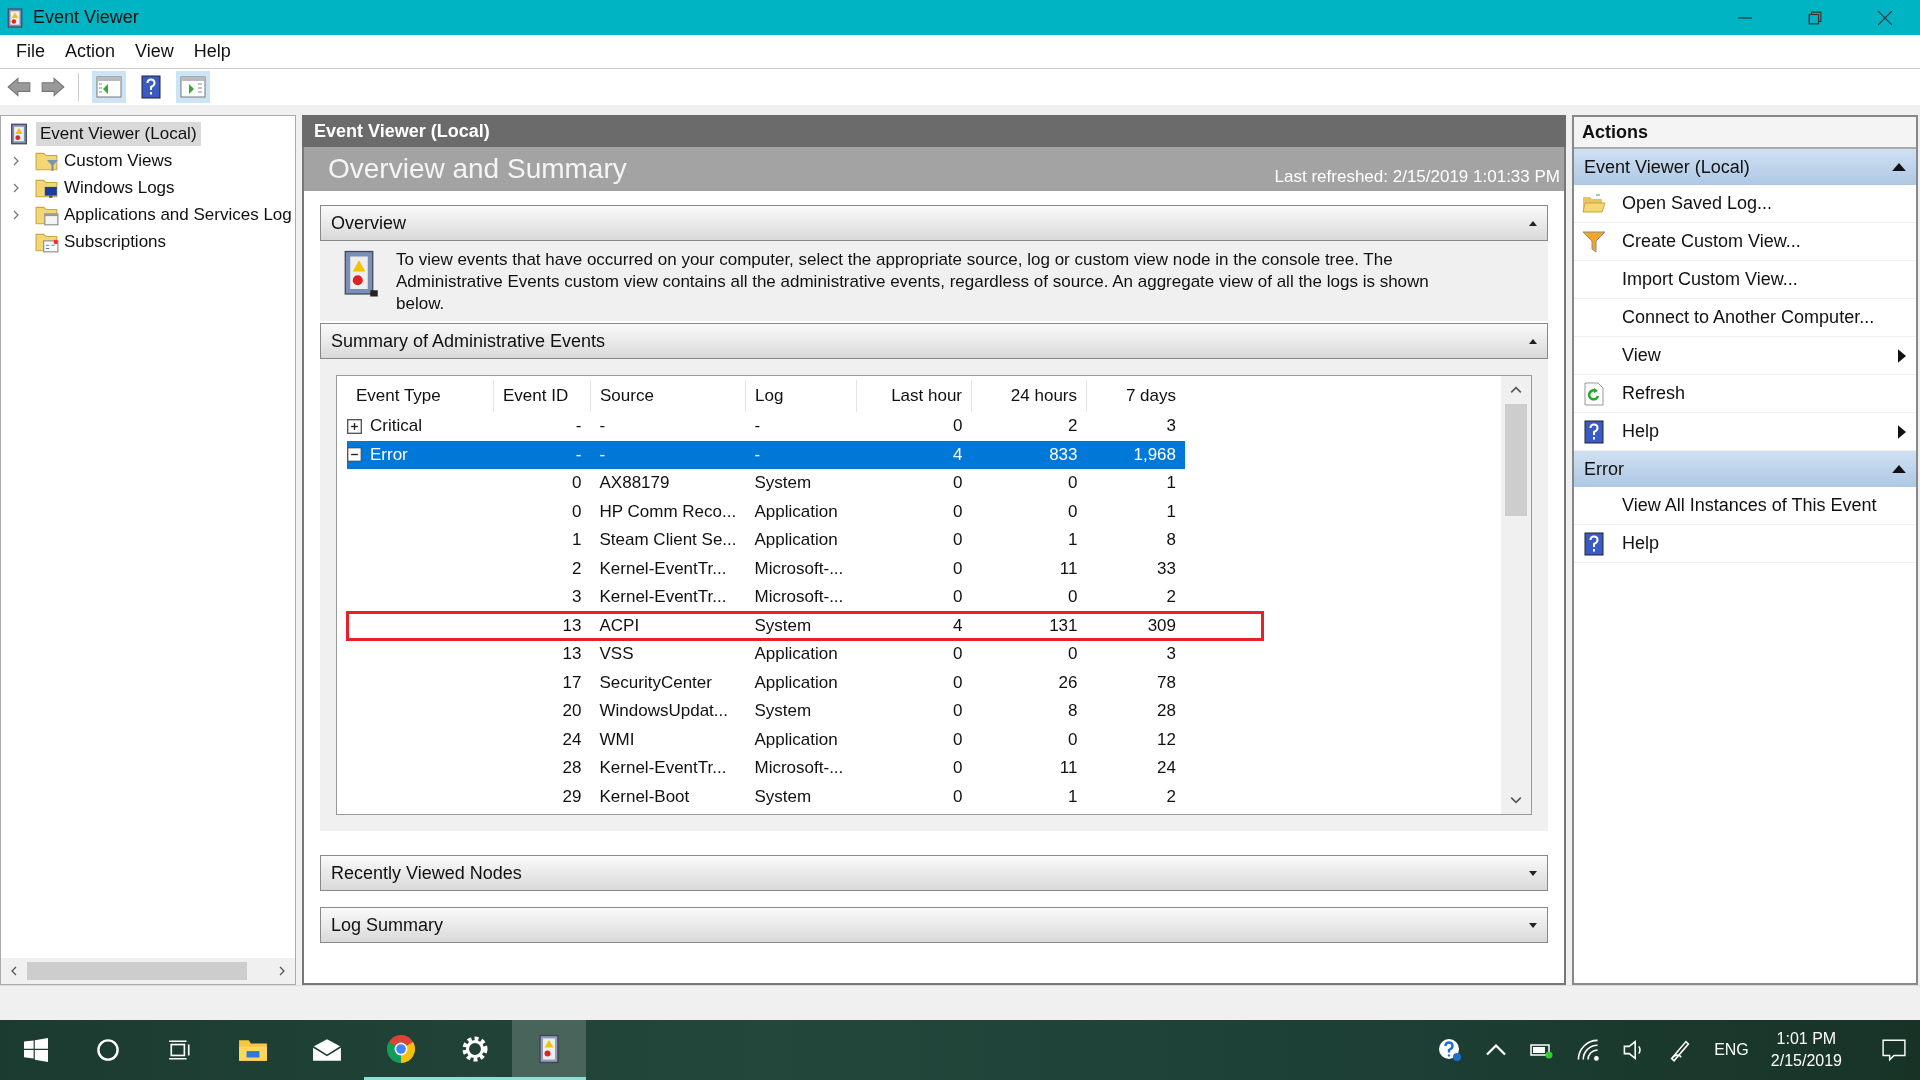 The image size is (1920, 1080). What do you see at coordinates (934, 873) in the screenshot?
I see `section-header: Recently Viewed Nodes` at bounding box center [934, 873].